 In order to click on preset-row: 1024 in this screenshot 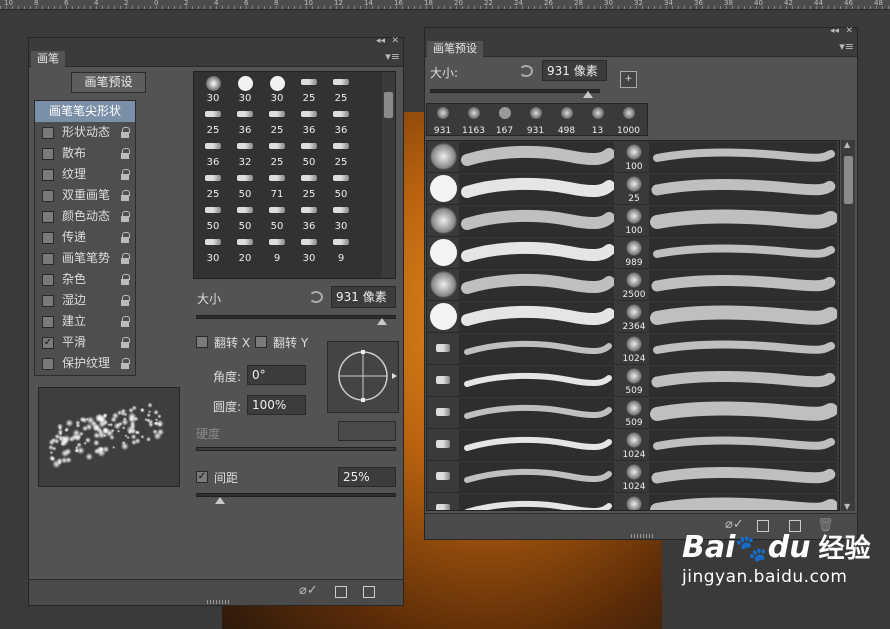, I will do `click(633, 349)`.